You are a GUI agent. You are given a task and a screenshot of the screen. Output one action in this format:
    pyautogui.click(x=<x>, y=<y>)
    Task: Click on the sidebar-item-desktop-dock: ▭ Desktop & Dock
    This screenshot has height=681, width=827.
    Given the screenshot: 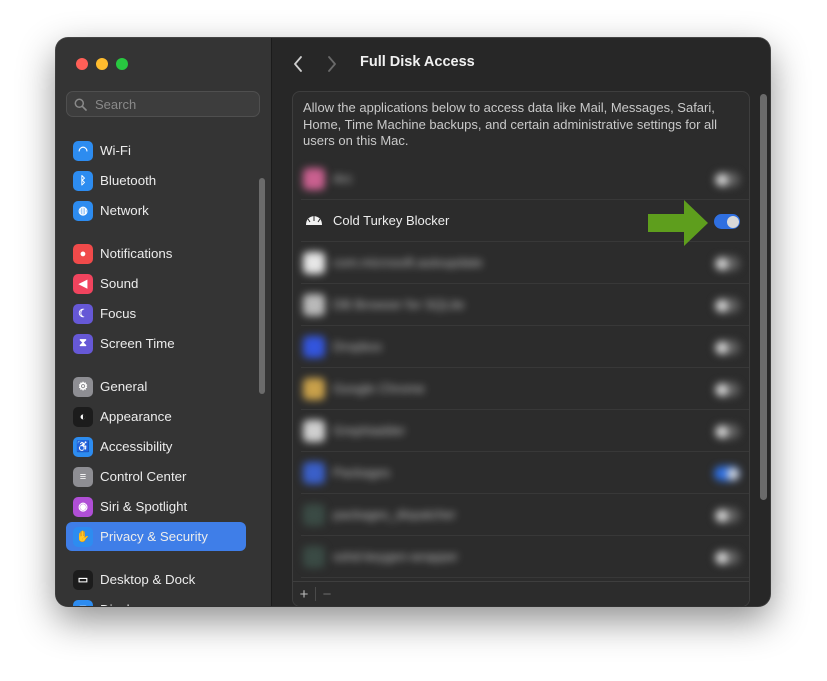 What is the action you would take?
    pyautogui.click(x=156, y=579)
    